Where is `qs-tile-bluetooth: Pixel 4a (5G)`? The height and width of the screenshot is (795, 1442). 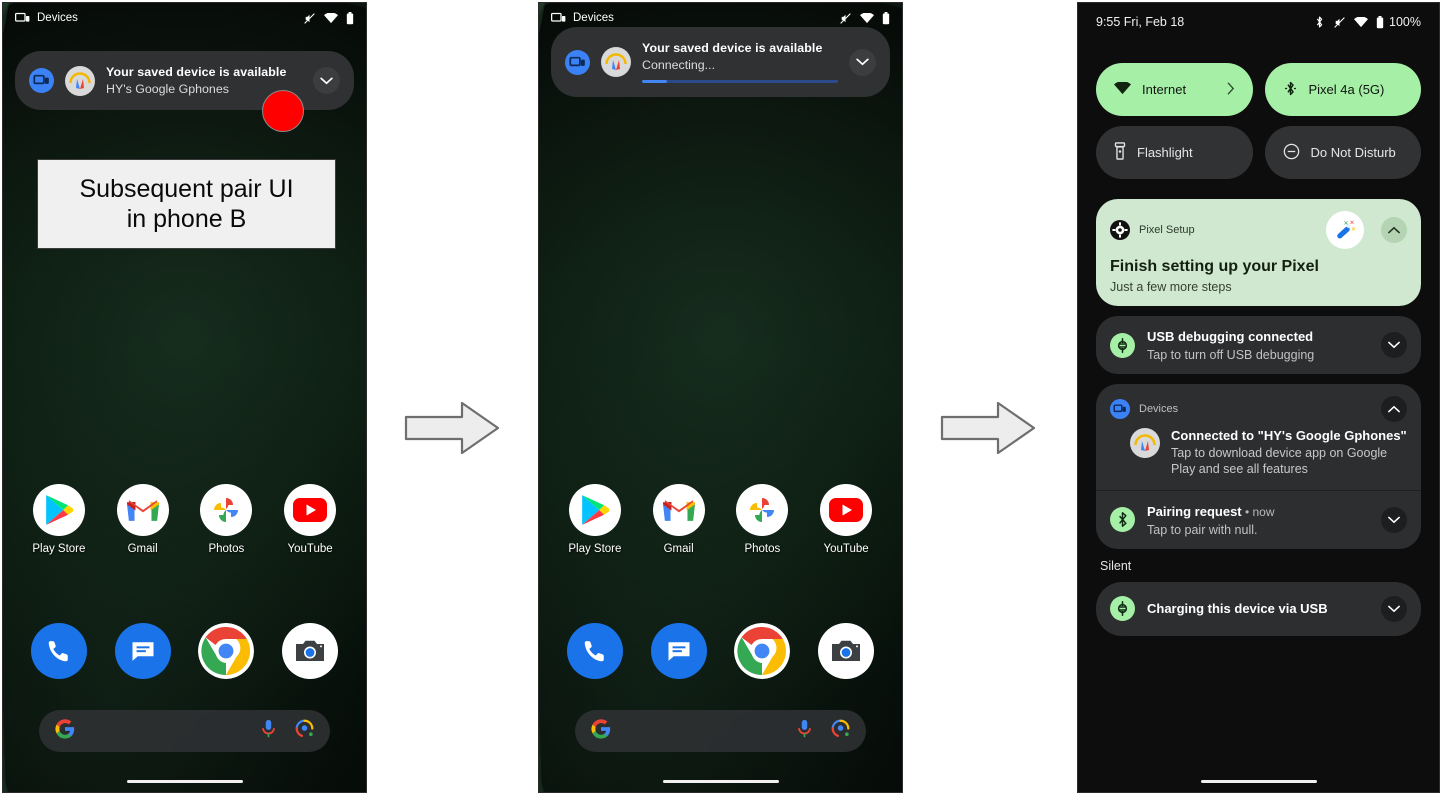 qs-tile-bluetooth: Pixel 4a (5G) is located at coordinates (1342, 89).